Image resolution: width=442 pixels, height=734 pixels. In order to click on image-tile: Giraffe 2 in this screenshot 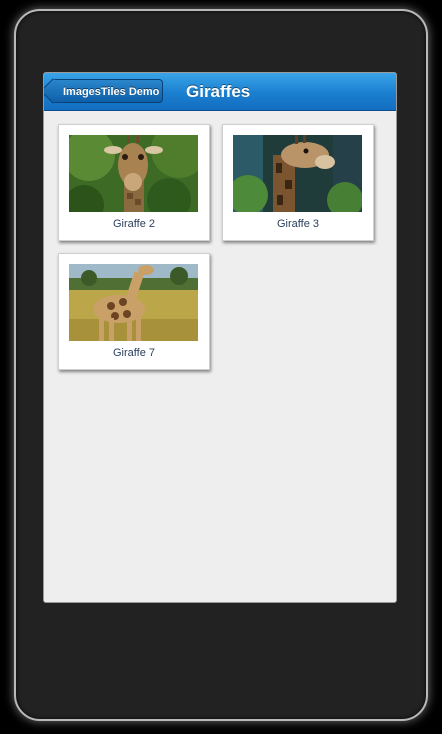, I will do `click(134, 182)`.